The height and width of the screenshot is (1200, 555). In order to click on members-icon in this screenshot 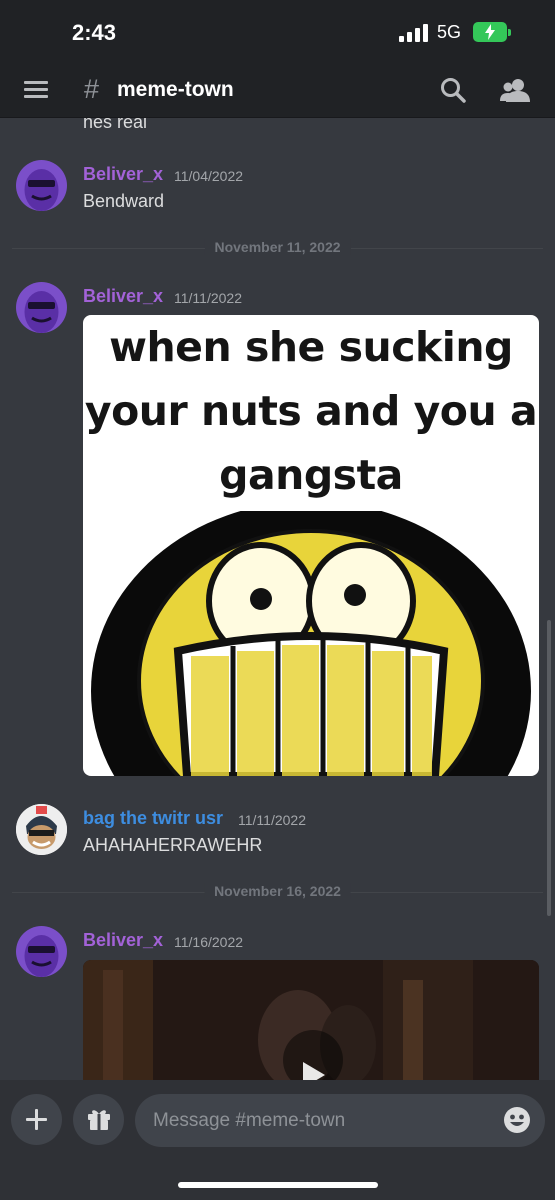, I will do `click(515, 90)`.